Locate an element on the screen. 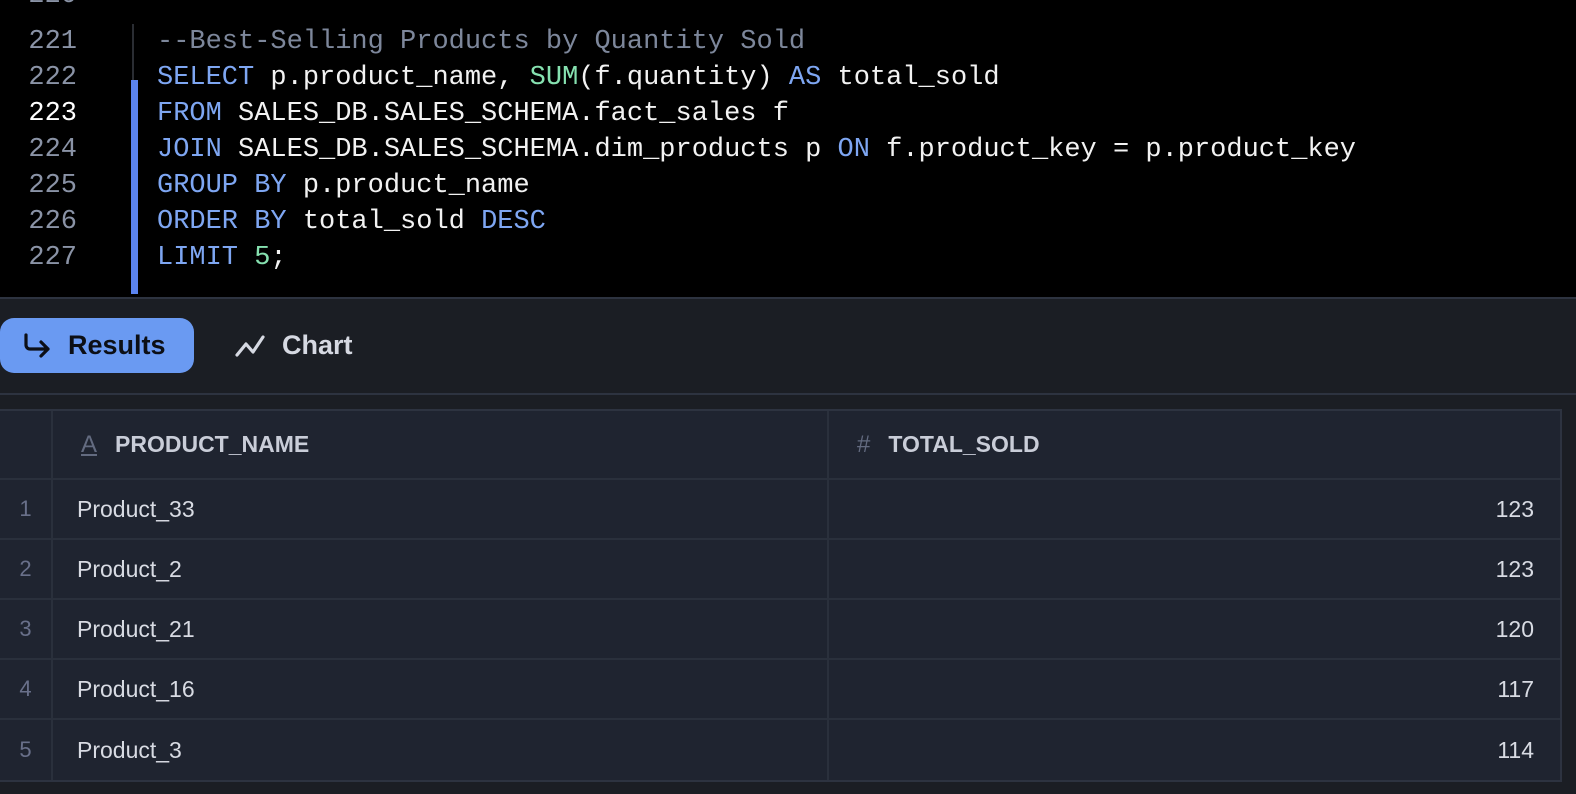 The image size is (1576, 794). table-row: 1 Product_33 123 is located at coordinates (780, 510).